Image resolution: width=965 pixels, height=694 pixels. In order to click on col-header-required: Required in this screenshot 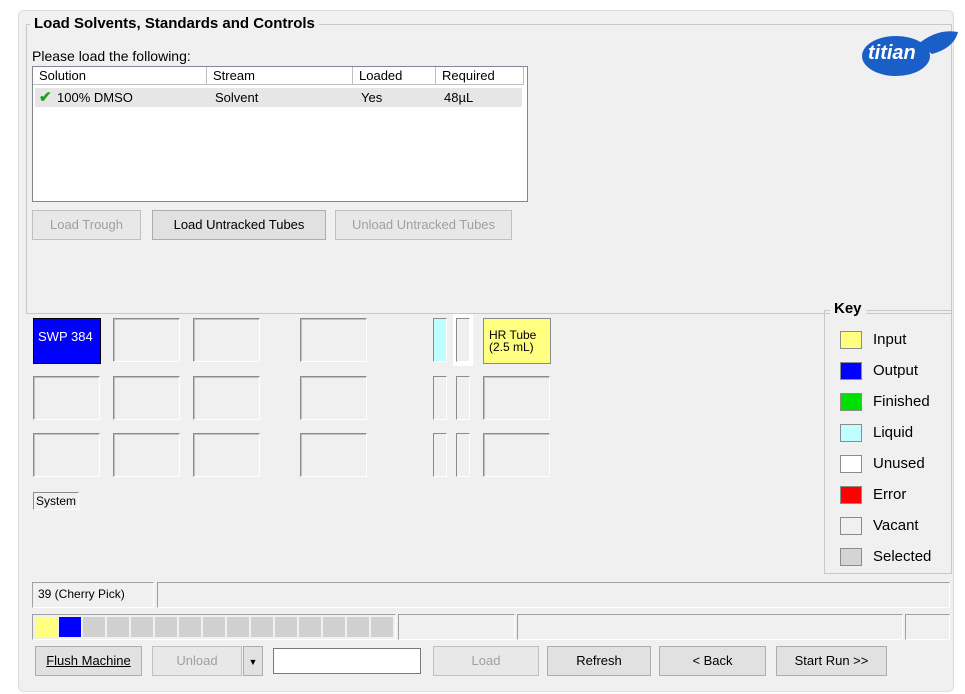, I will do `click(480, 76)`.